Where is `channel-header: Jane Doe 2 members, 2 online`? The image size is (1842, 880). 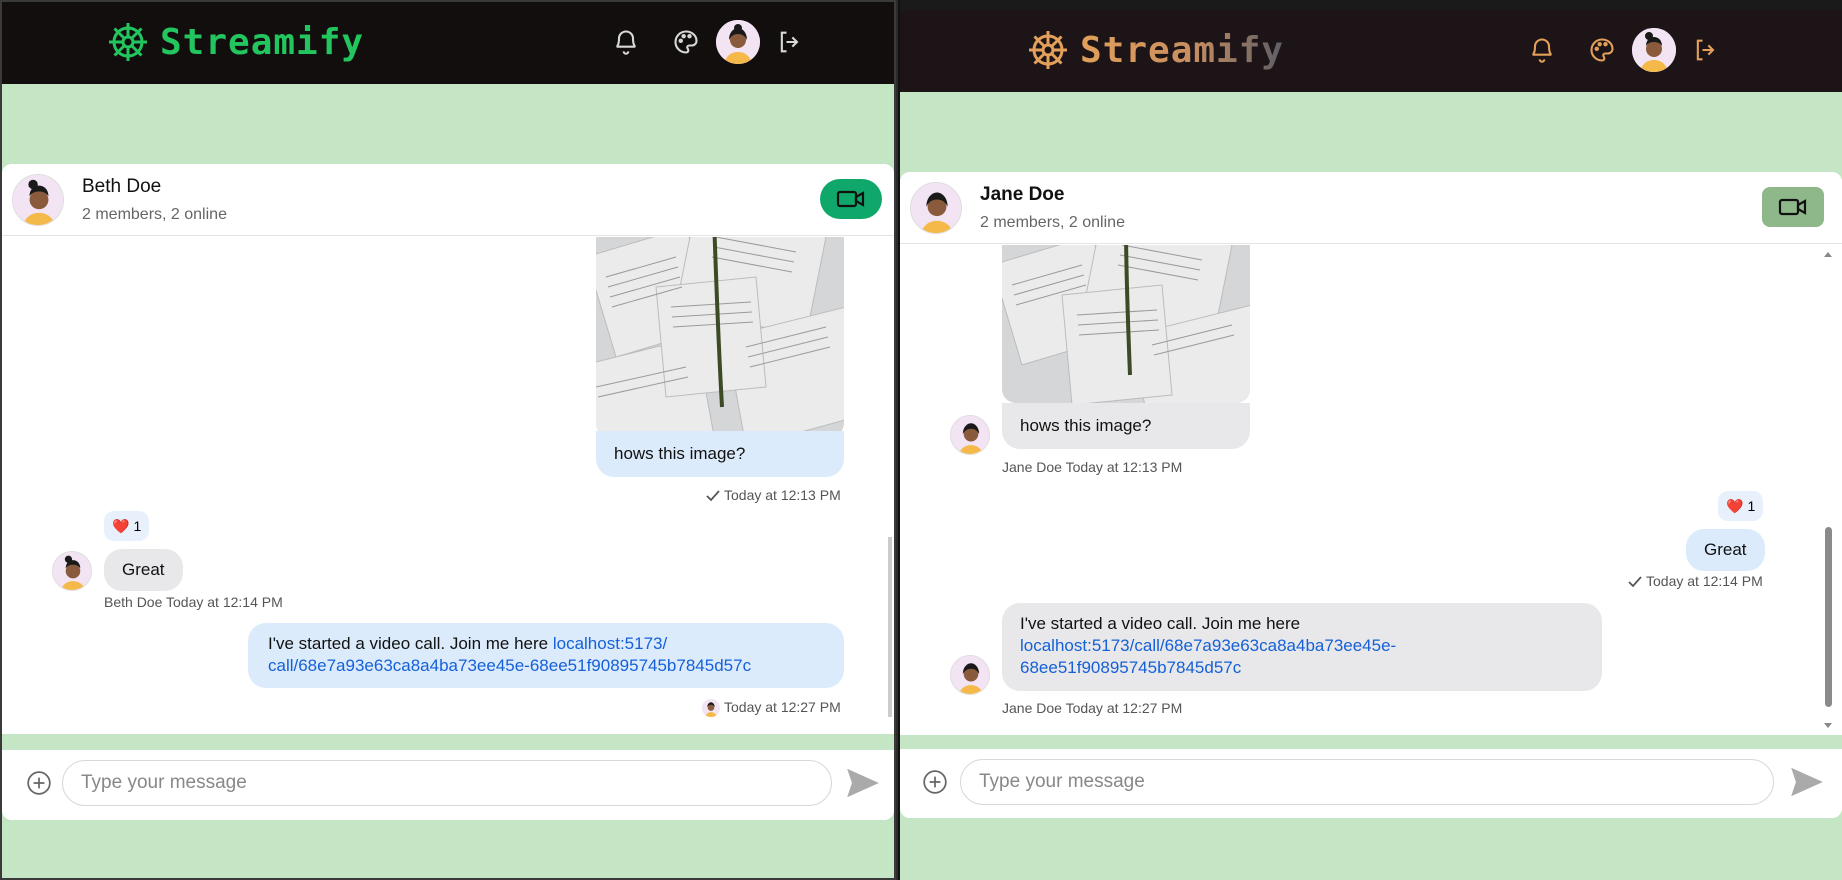
channel-header: Jane Doe 2 members, 2 online is located at coordinates (1371, 208).